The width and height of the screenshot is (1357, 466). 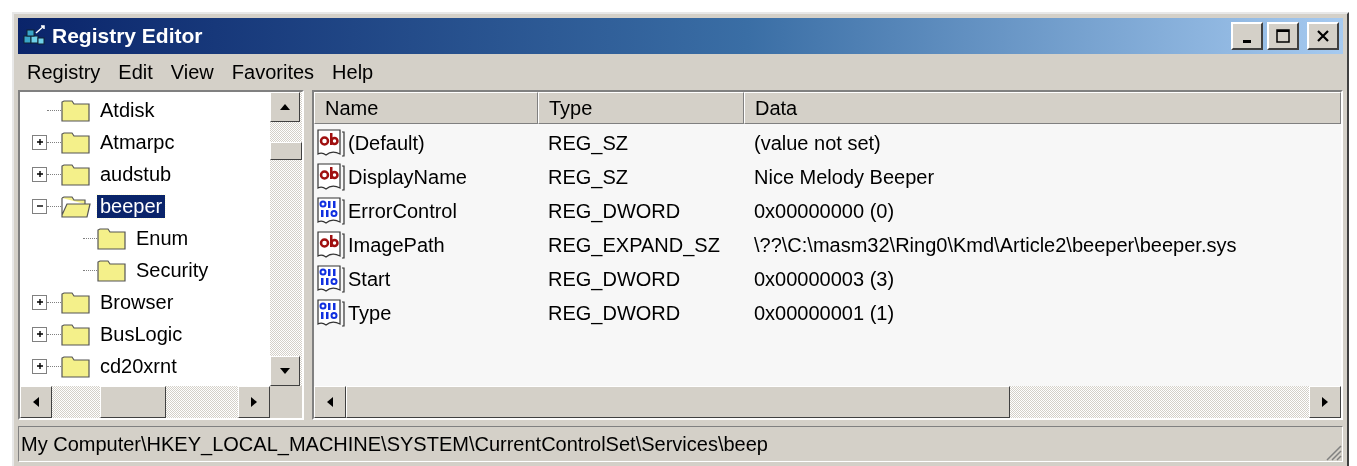 I want to click on tree-item: audstub, so click(x=136, y=174).